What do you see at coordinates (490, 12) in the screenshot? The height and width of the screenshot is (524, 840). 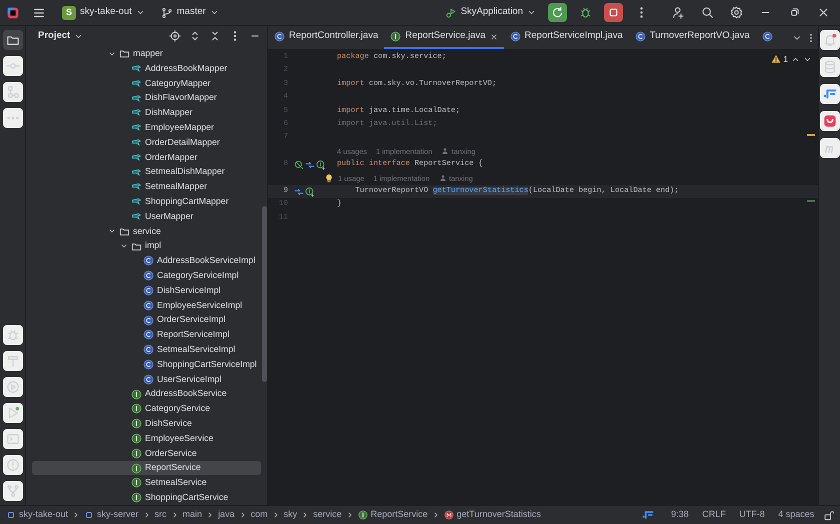 I see `run-config-dropdown: SkyApplication` at bounding box center [490, 12].